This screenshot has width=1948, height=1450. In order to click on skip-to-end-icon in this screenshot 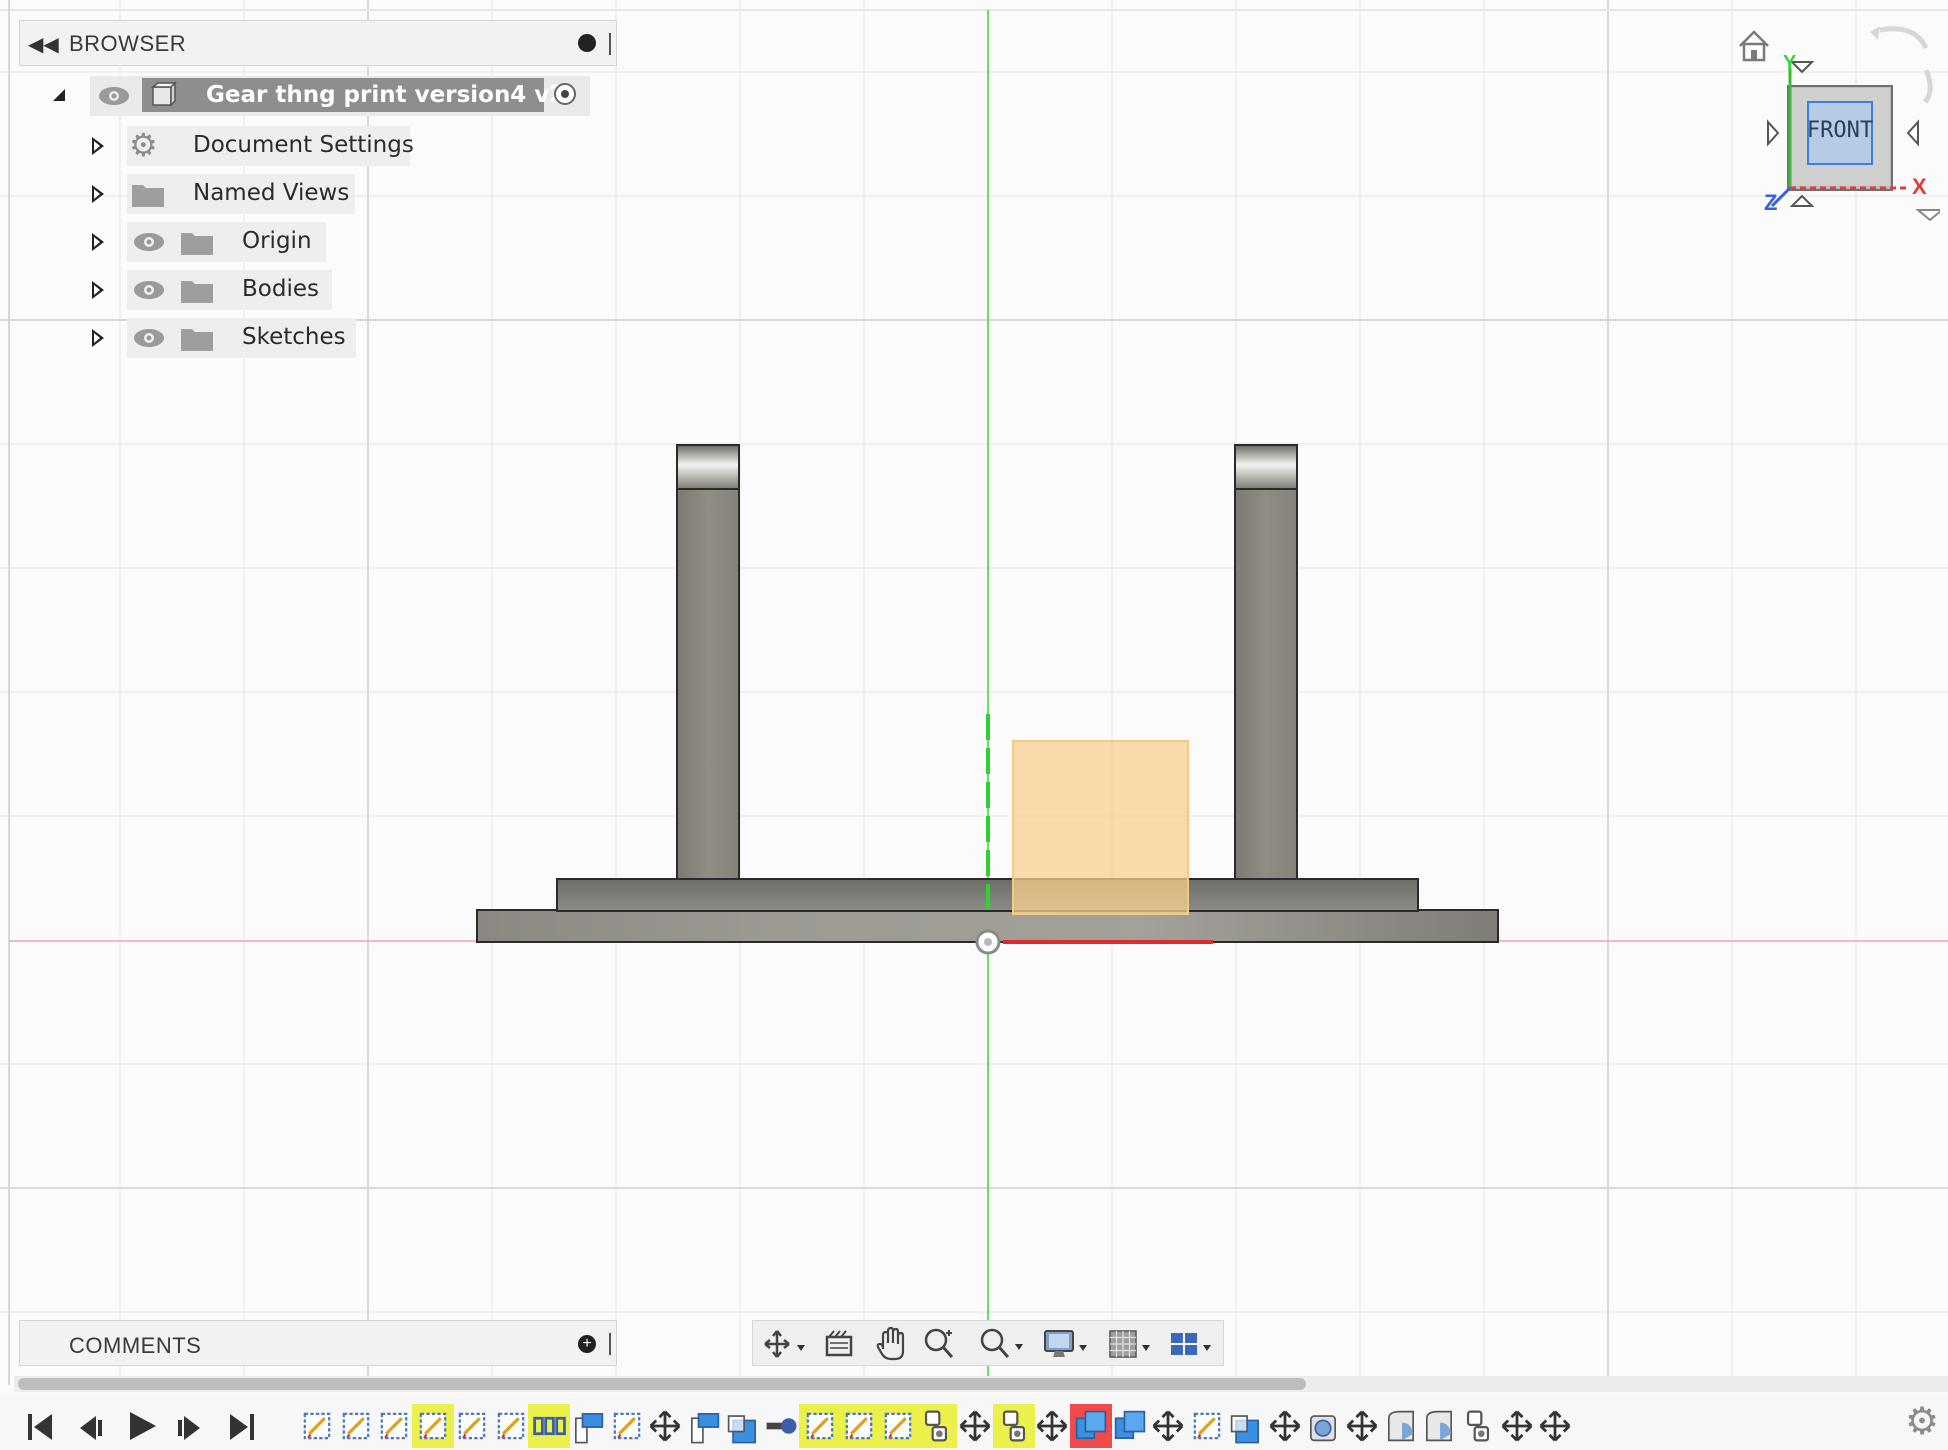, I will do `click(242, 1427)`.